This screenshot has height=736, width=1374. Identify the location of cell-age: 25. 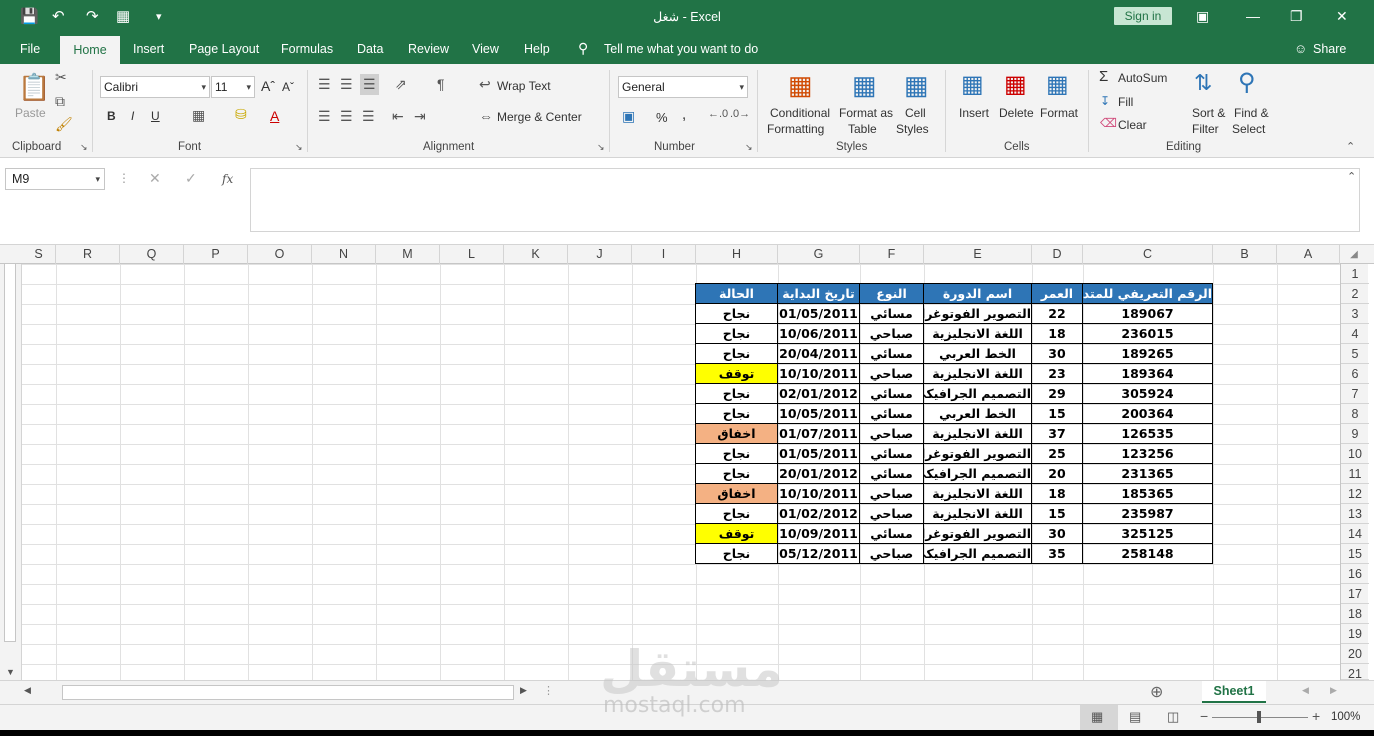
(1057, 454).